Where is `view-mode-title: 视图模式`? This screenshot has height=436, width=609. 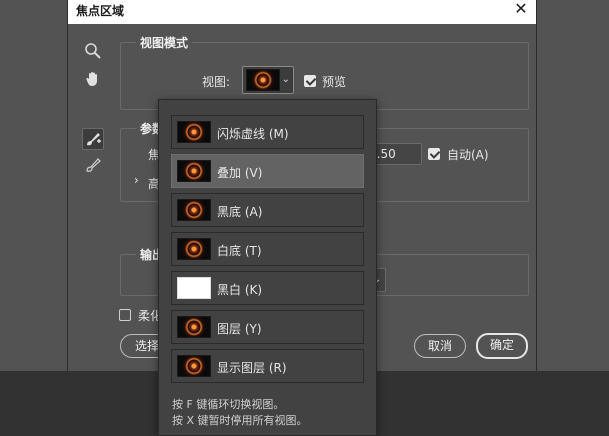
view-mode-title: 视图模式 is located at coordinates (164, 42).